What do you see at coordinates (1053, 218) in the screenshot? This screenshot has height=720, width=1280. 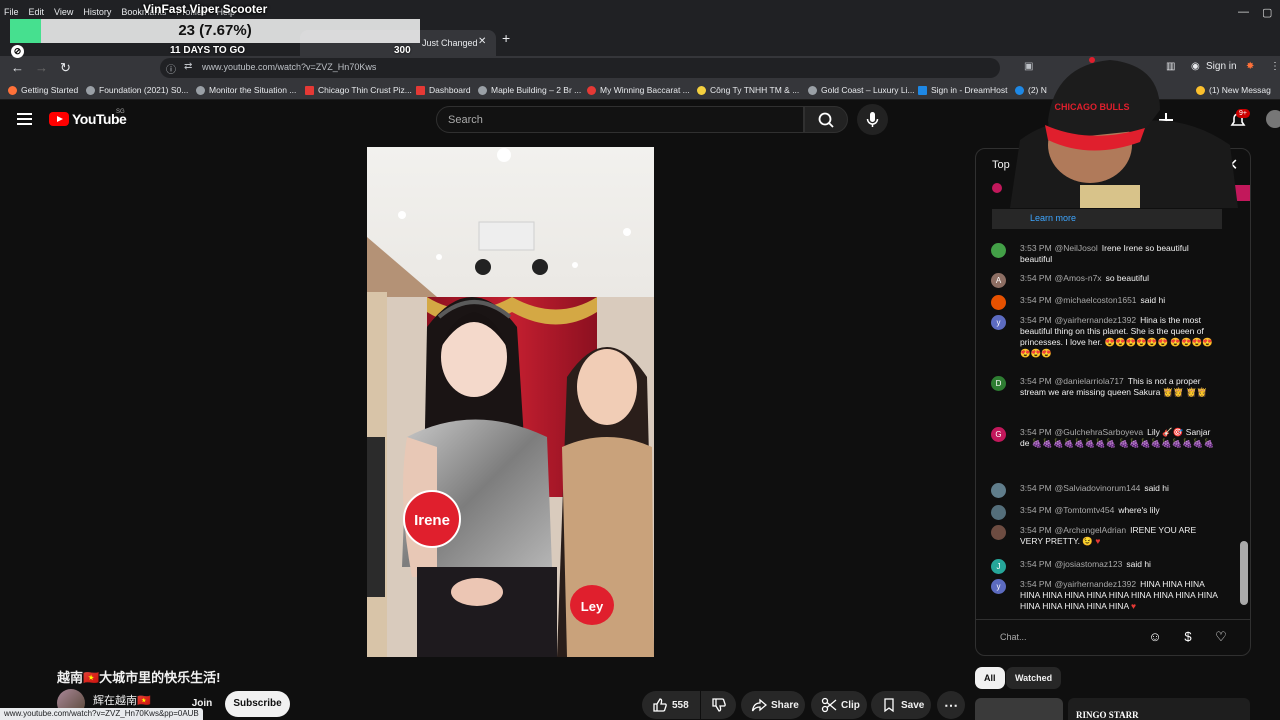 I see `learn-more-link: Learn more` at bounding box center [1053, 218].